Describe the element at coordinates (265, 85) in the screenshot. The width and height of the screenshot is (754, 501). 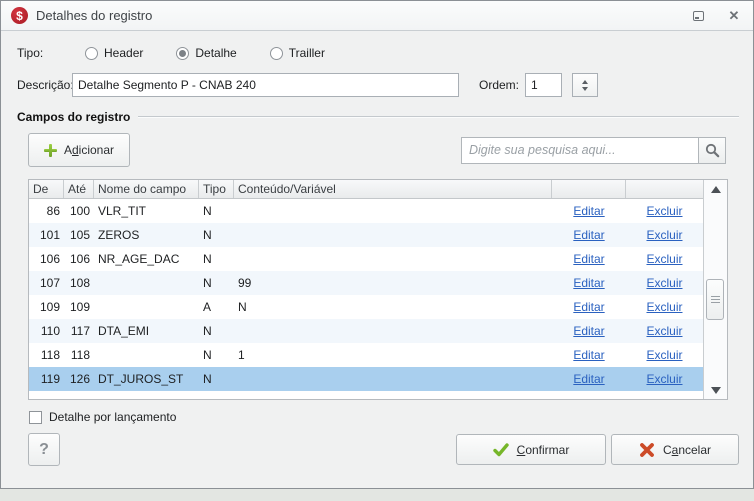
I see `descricao-input` at that location.